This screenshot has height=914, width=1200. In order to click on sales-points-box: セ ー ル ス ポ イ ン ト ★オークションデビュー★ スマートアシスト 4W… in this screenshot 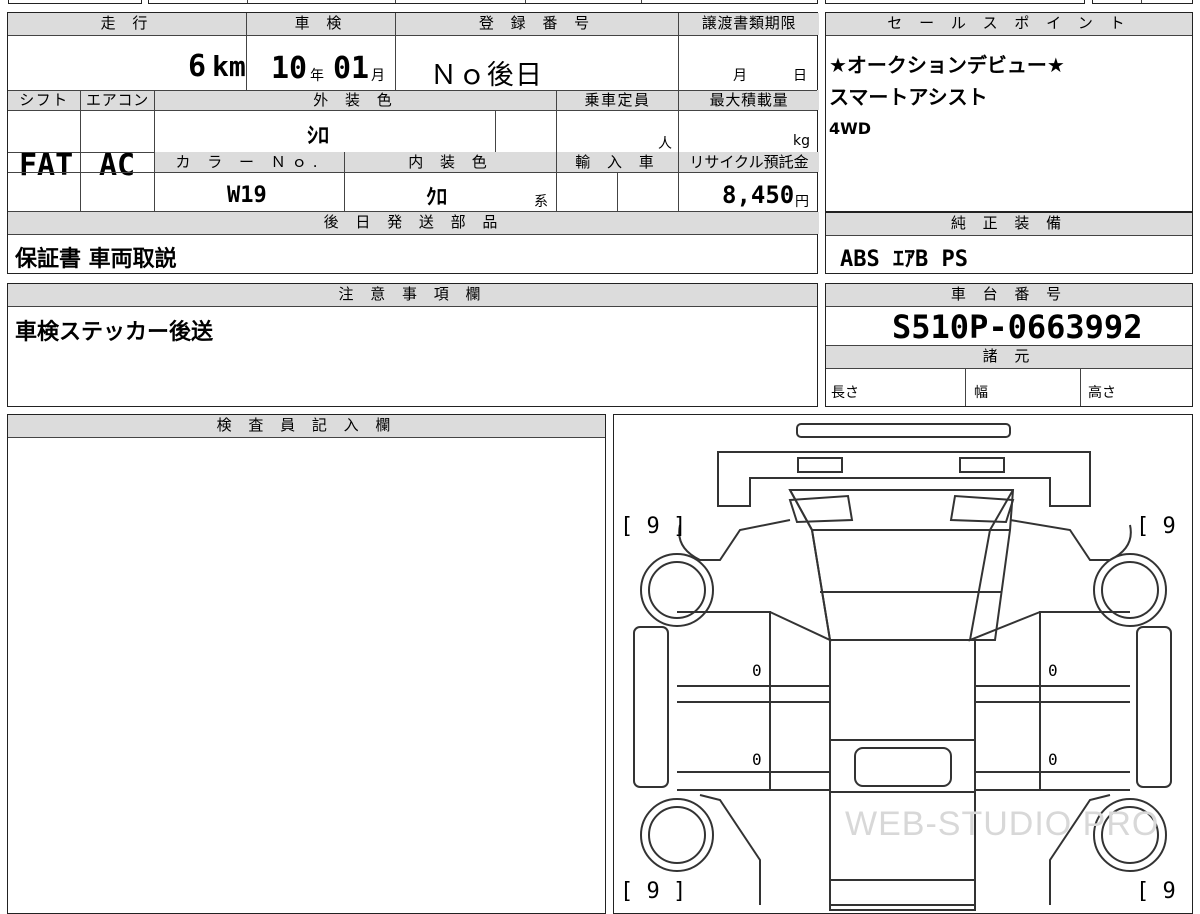, I will do `click(1009, 112)`.